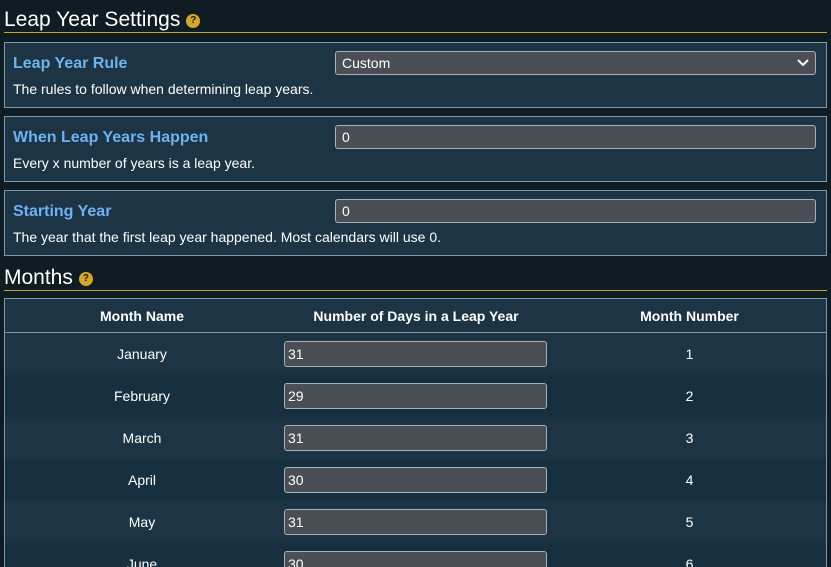 The width and height of the screenshot is (831, 567). Describe the element at coordinates (689, 396) in the screenshot. I see `month-number-cell: 2` at that location.